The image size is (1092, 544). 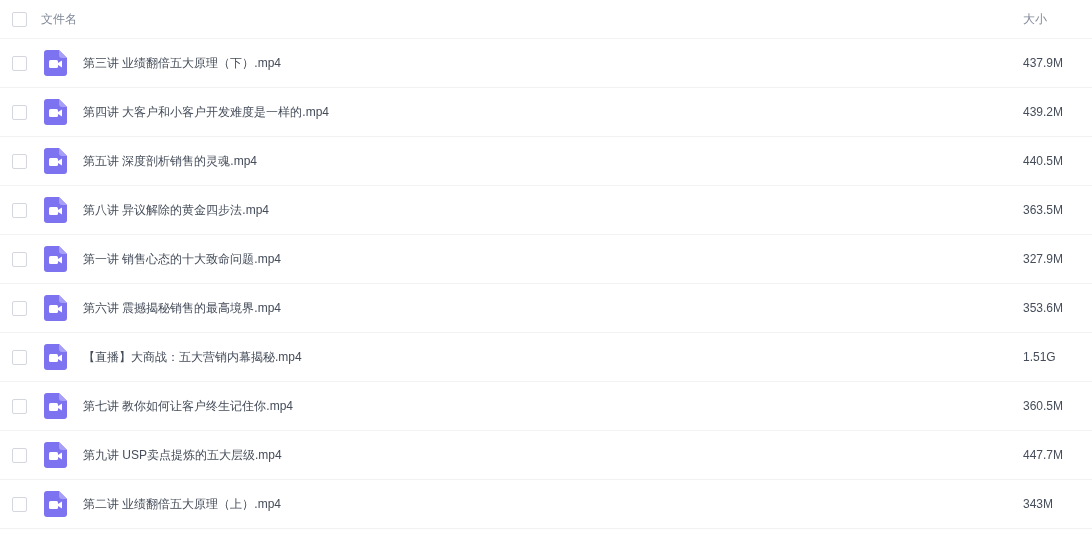 What do you see at coordinates (553, 63) in the screenshot?
I see `file-name: 第三讲 业绩翻倍五大原理（下）.mp4` at bounding box center [553, 63].